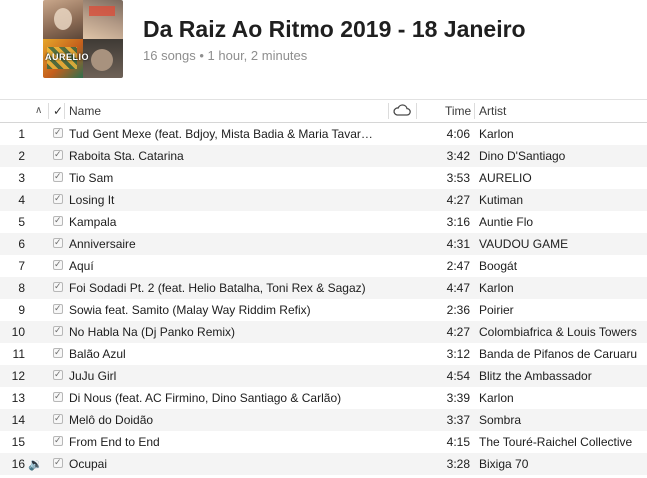 This screenshot has width=647, height=478. What do you see at coordinates (563, 332) in the screenshot?
I see `track-artist: Colombiafrica & Louis Towers` at bounding box center [563, 332].